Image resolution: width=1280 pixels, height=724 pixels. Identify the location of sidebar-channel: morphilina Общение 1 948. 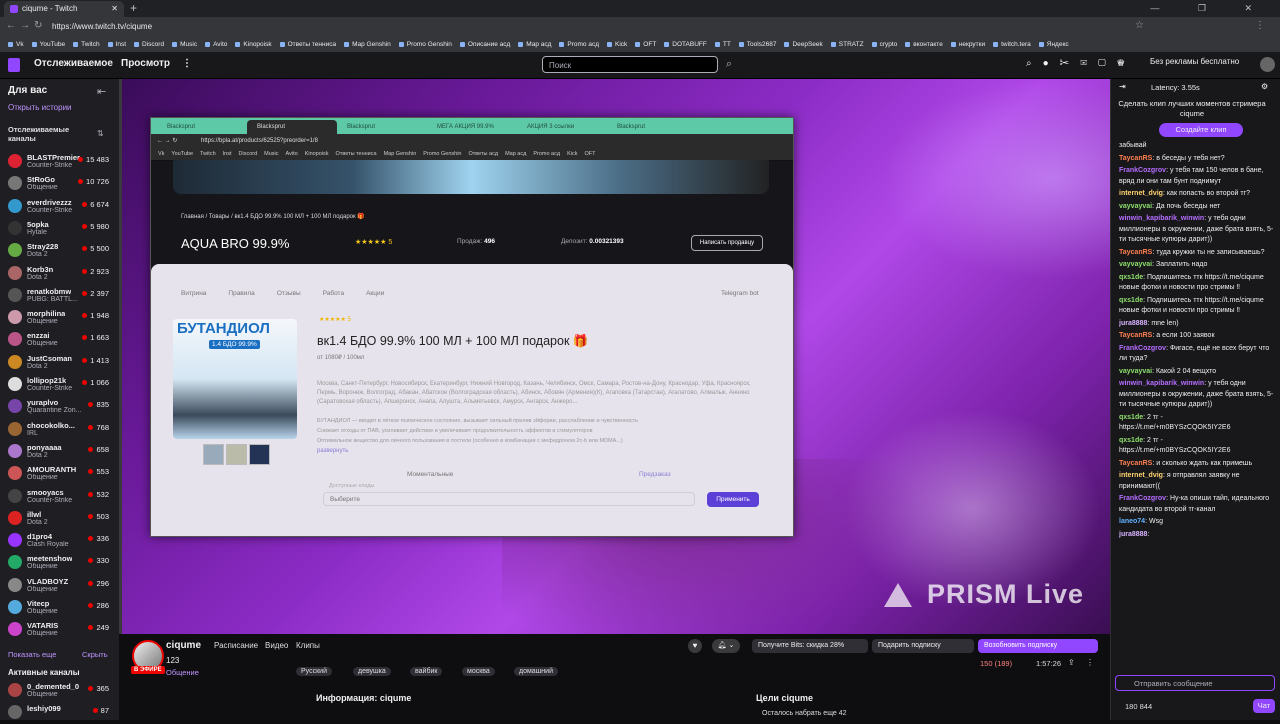
(59, 318).